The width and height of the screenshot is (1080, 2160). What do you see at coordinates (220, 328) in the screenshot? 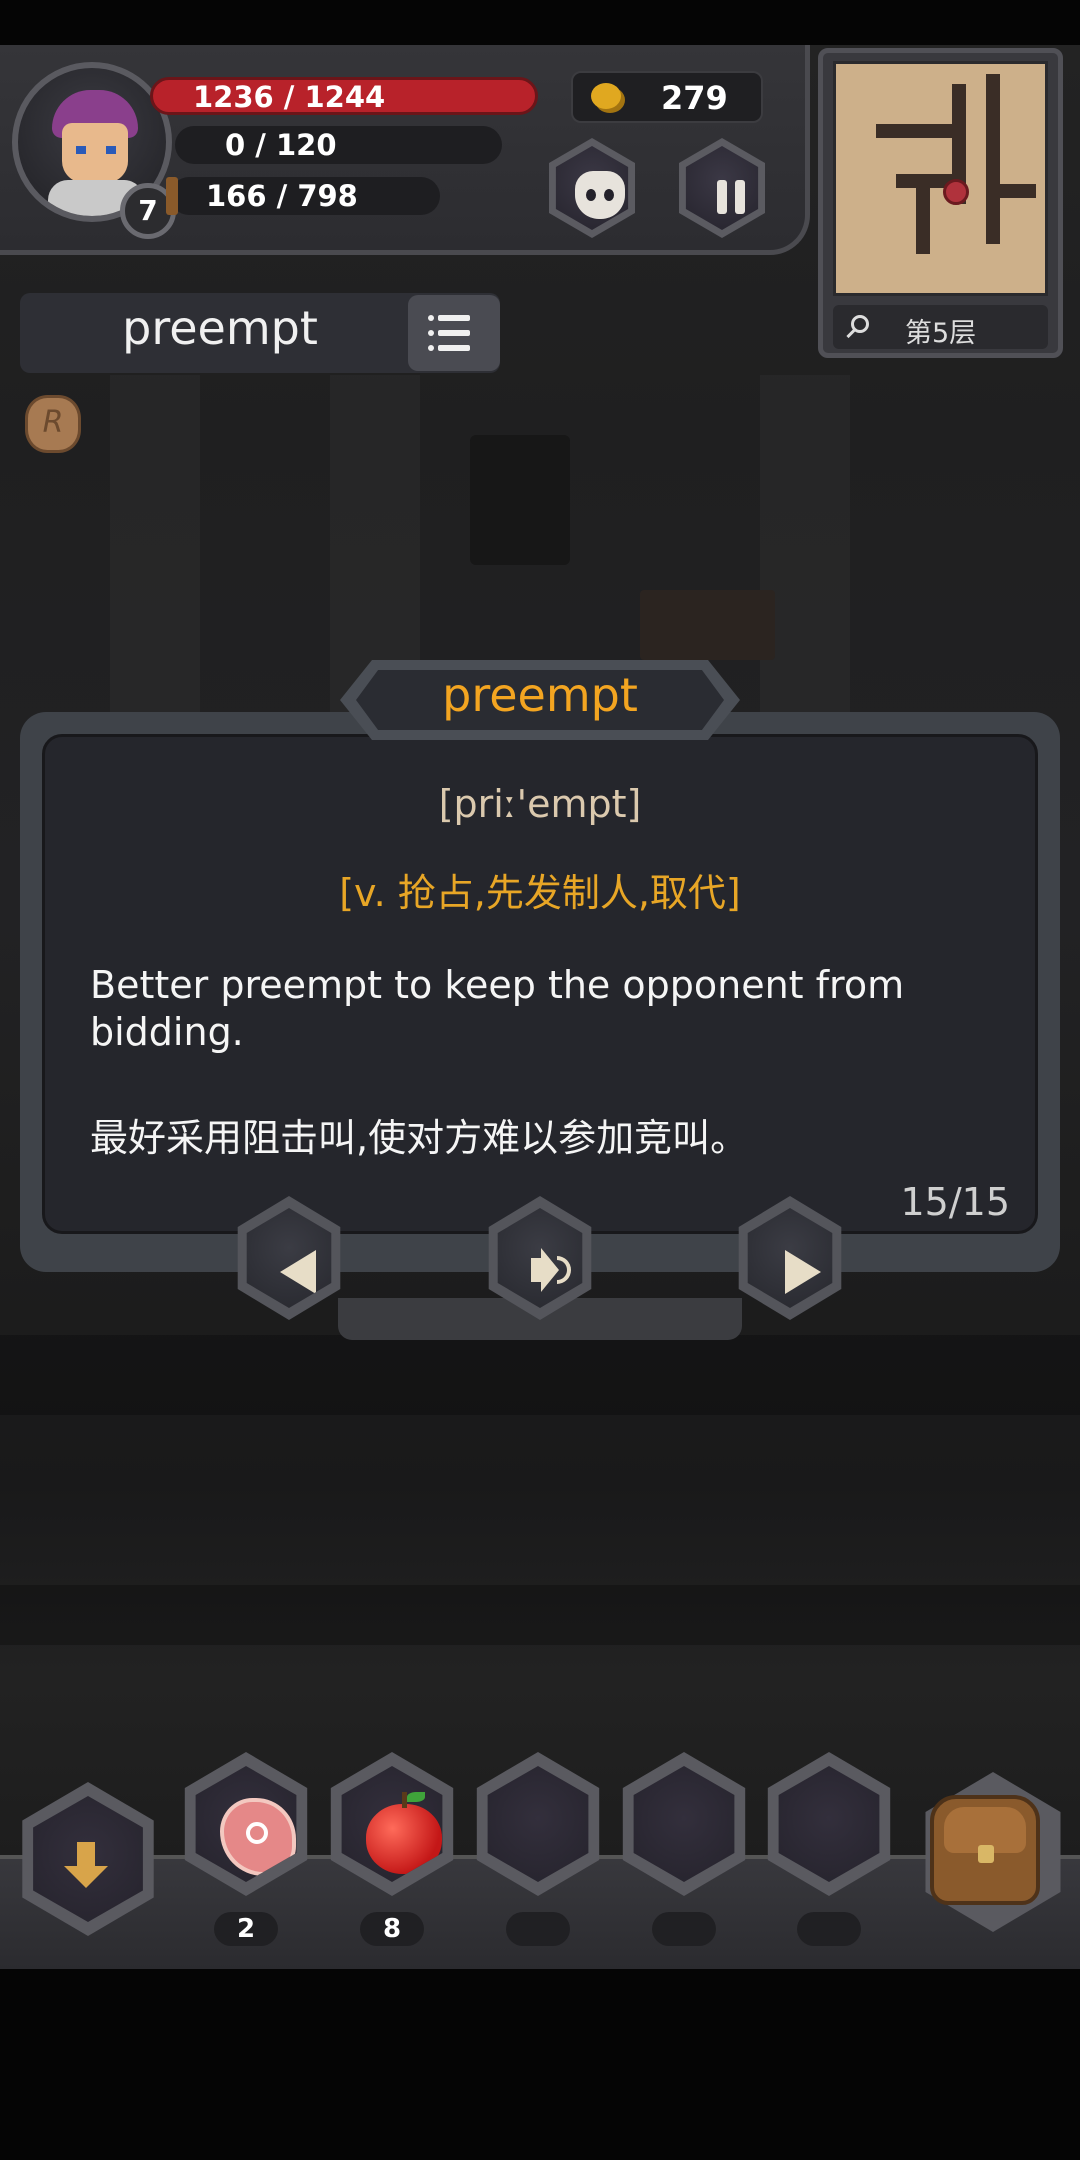
I see `current-word: preempt` at bounding box center [220, 328].